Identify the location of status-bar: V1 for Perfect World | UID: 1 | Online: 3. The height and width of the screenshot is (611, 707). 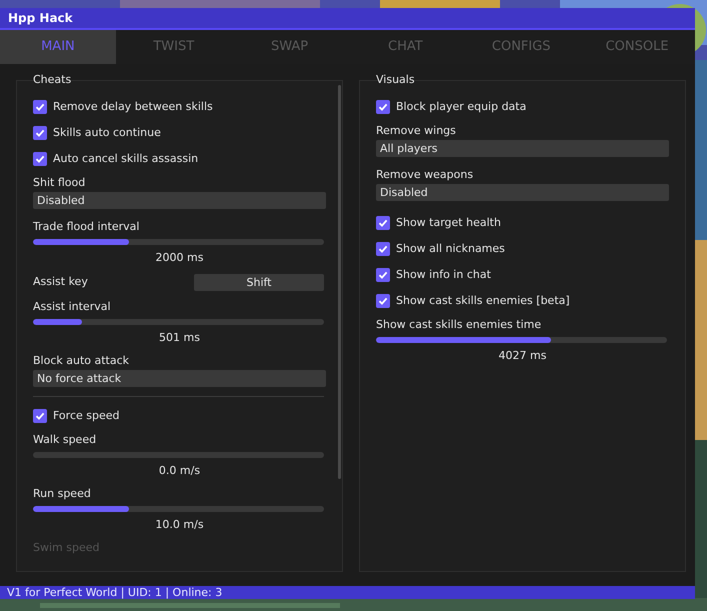
(347, 592).